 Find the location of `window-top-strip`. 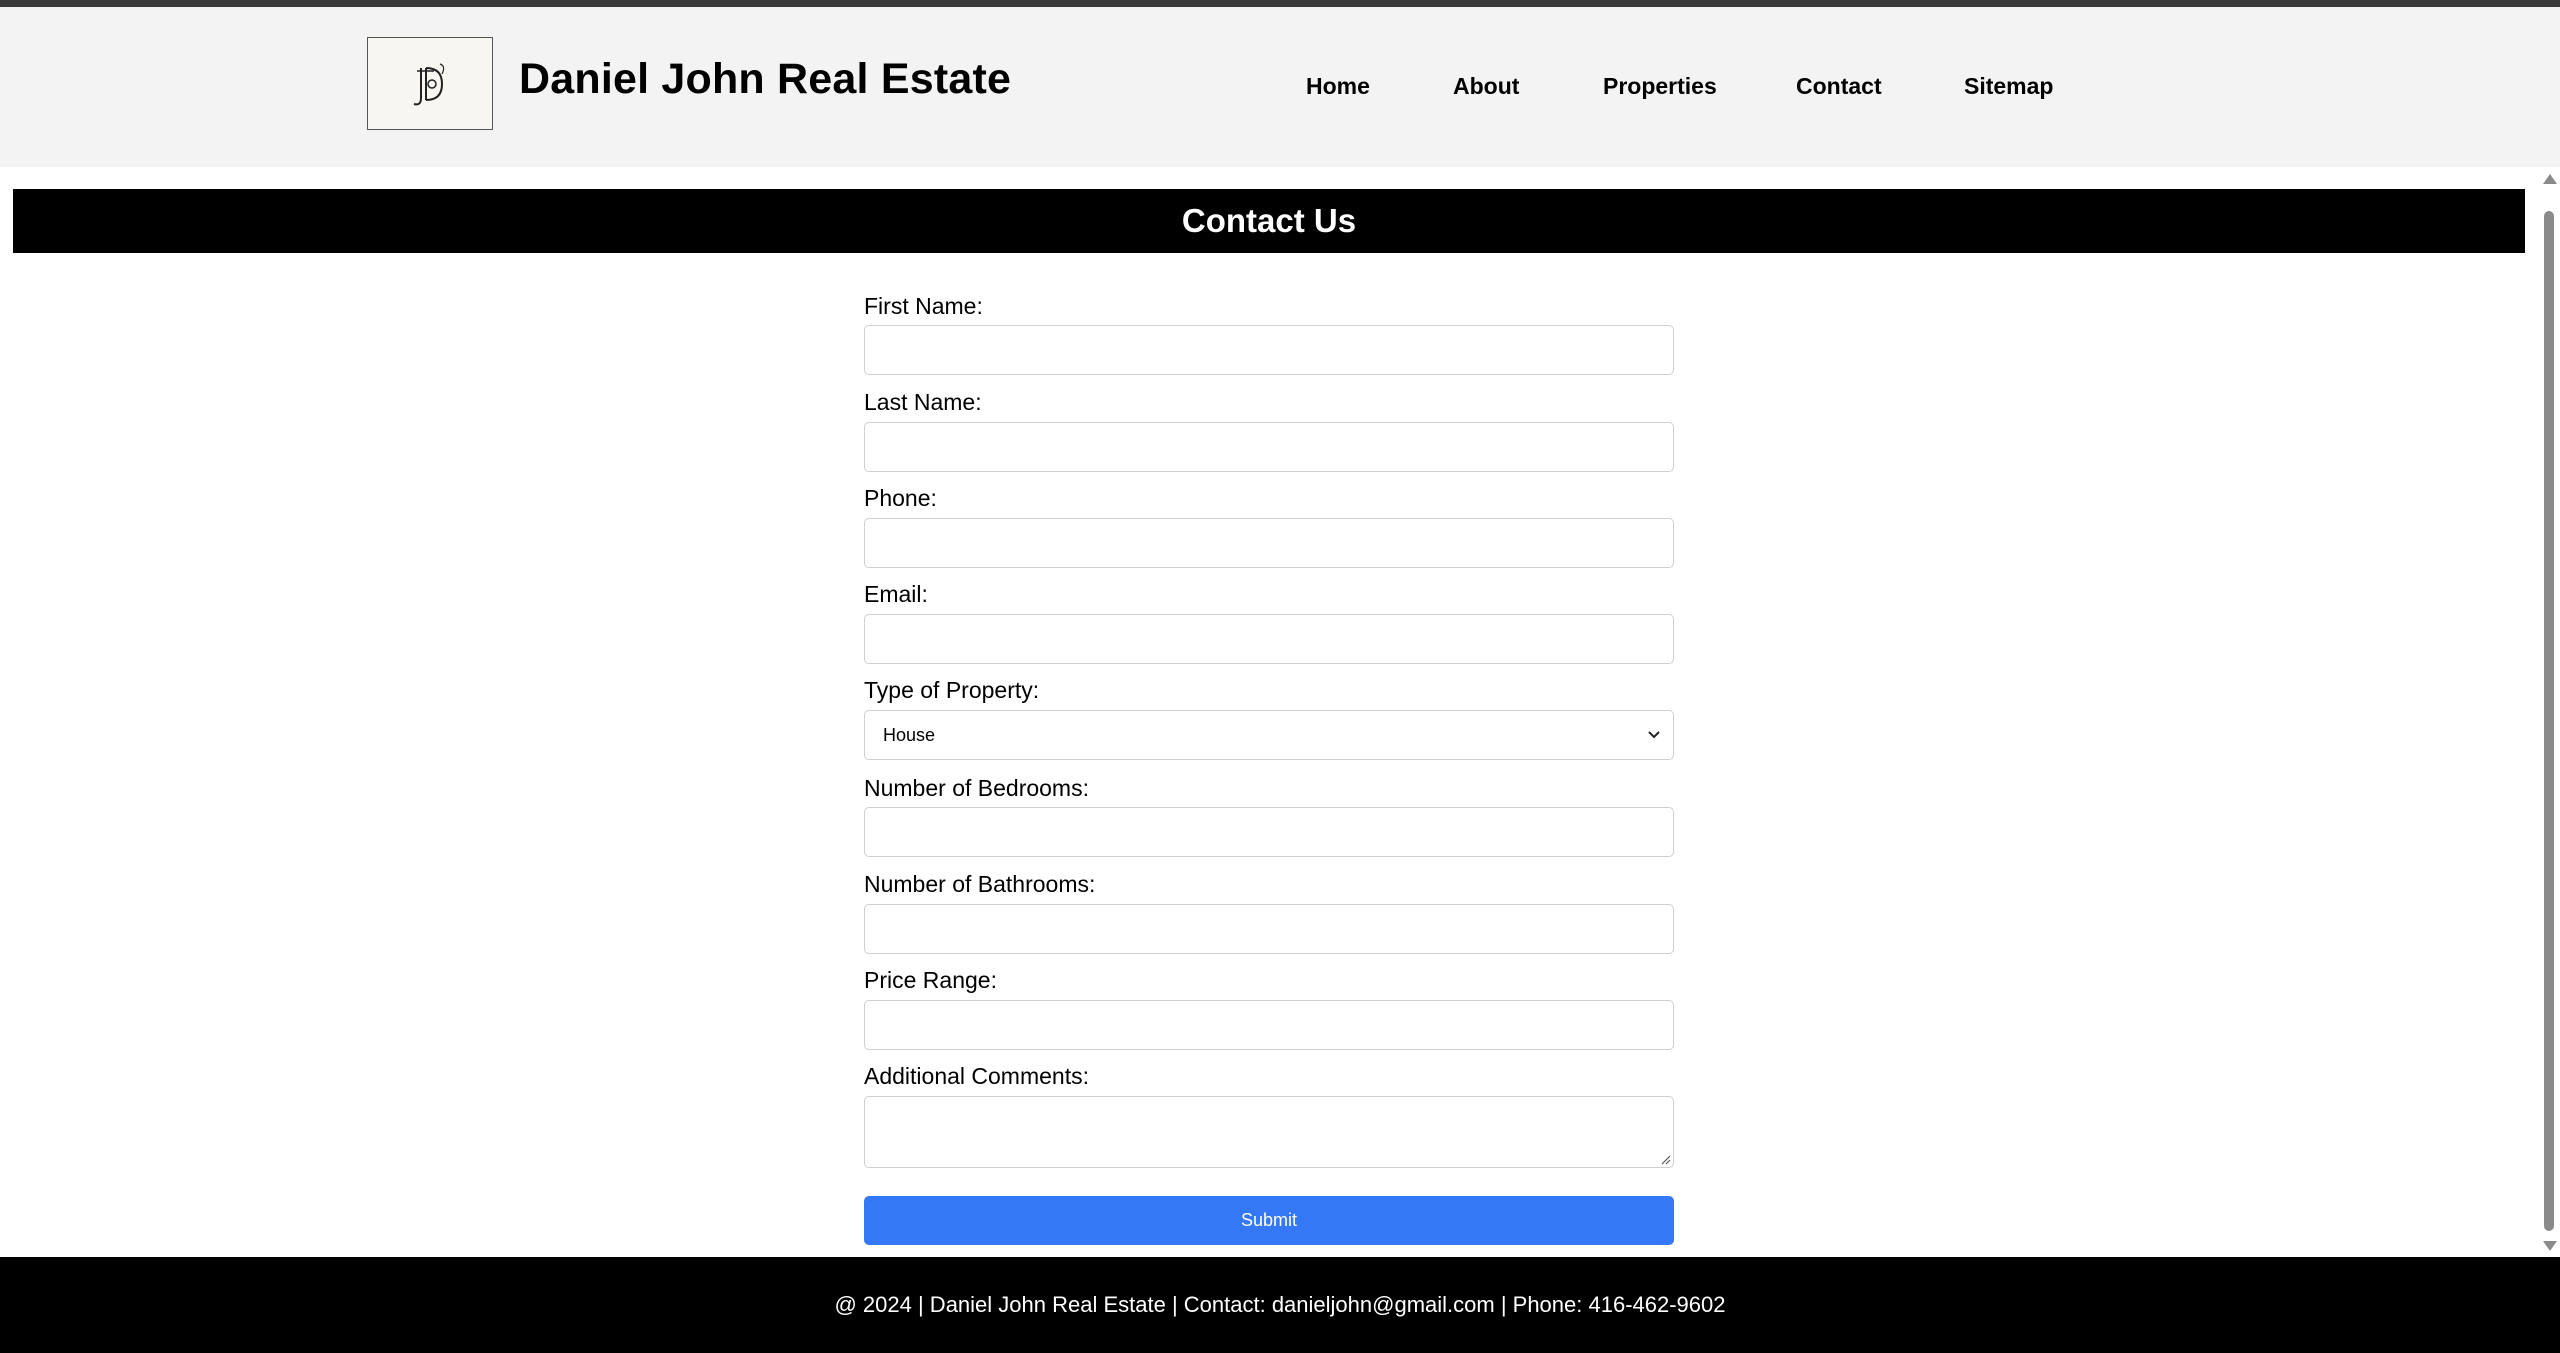

window-top-strip is located at coordinates (1280, 3).